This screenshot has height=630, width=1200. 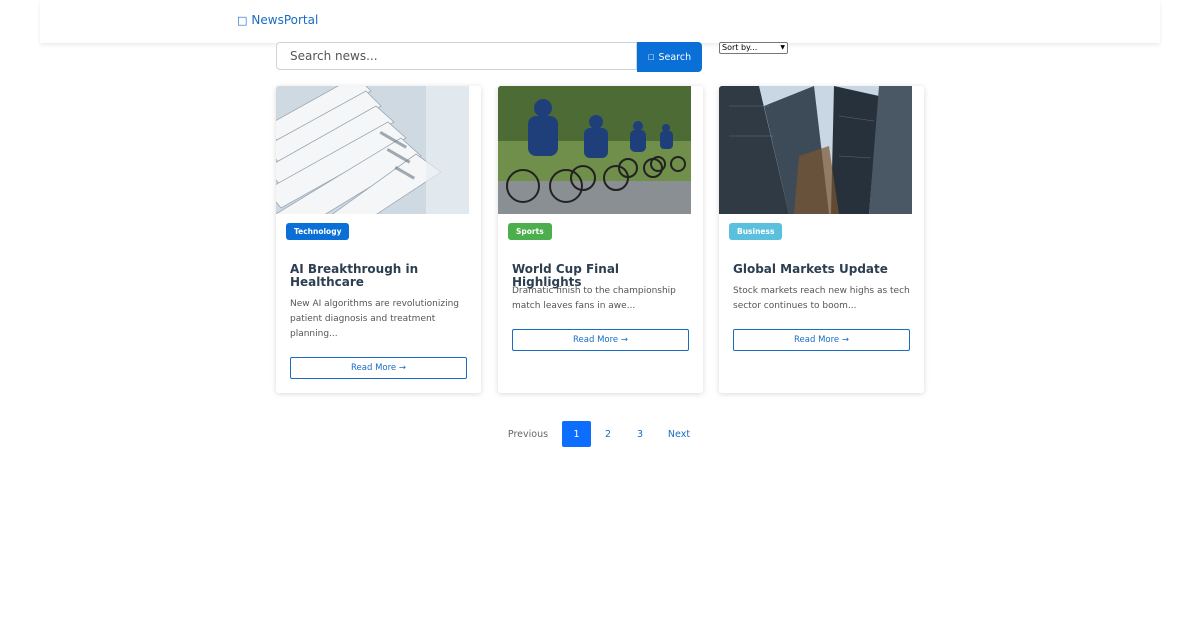 I want to click on pagination-page-3: 3, so click(x=640, y=434).